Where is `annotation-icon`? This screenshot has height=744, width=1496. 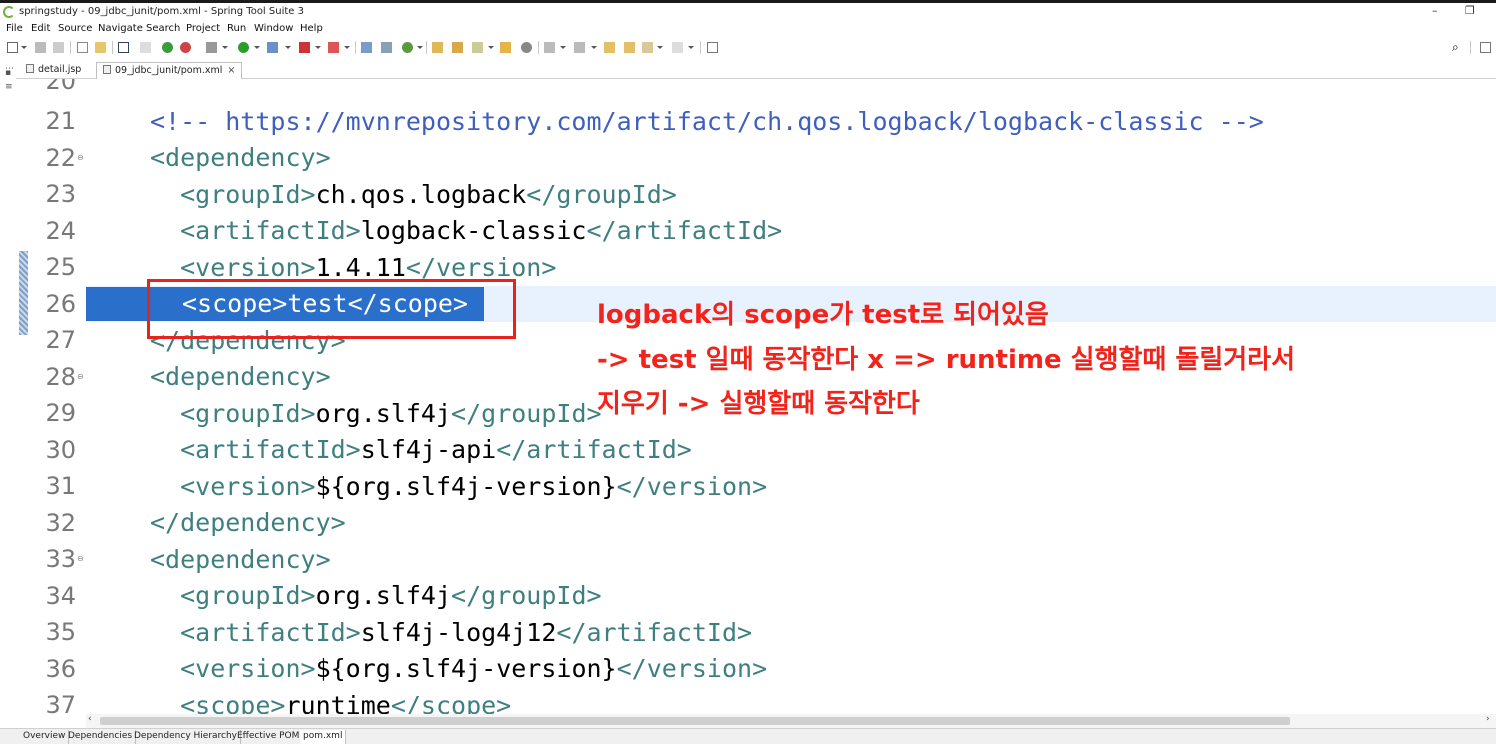 annotation-icon is located at coordinates (505, 47).